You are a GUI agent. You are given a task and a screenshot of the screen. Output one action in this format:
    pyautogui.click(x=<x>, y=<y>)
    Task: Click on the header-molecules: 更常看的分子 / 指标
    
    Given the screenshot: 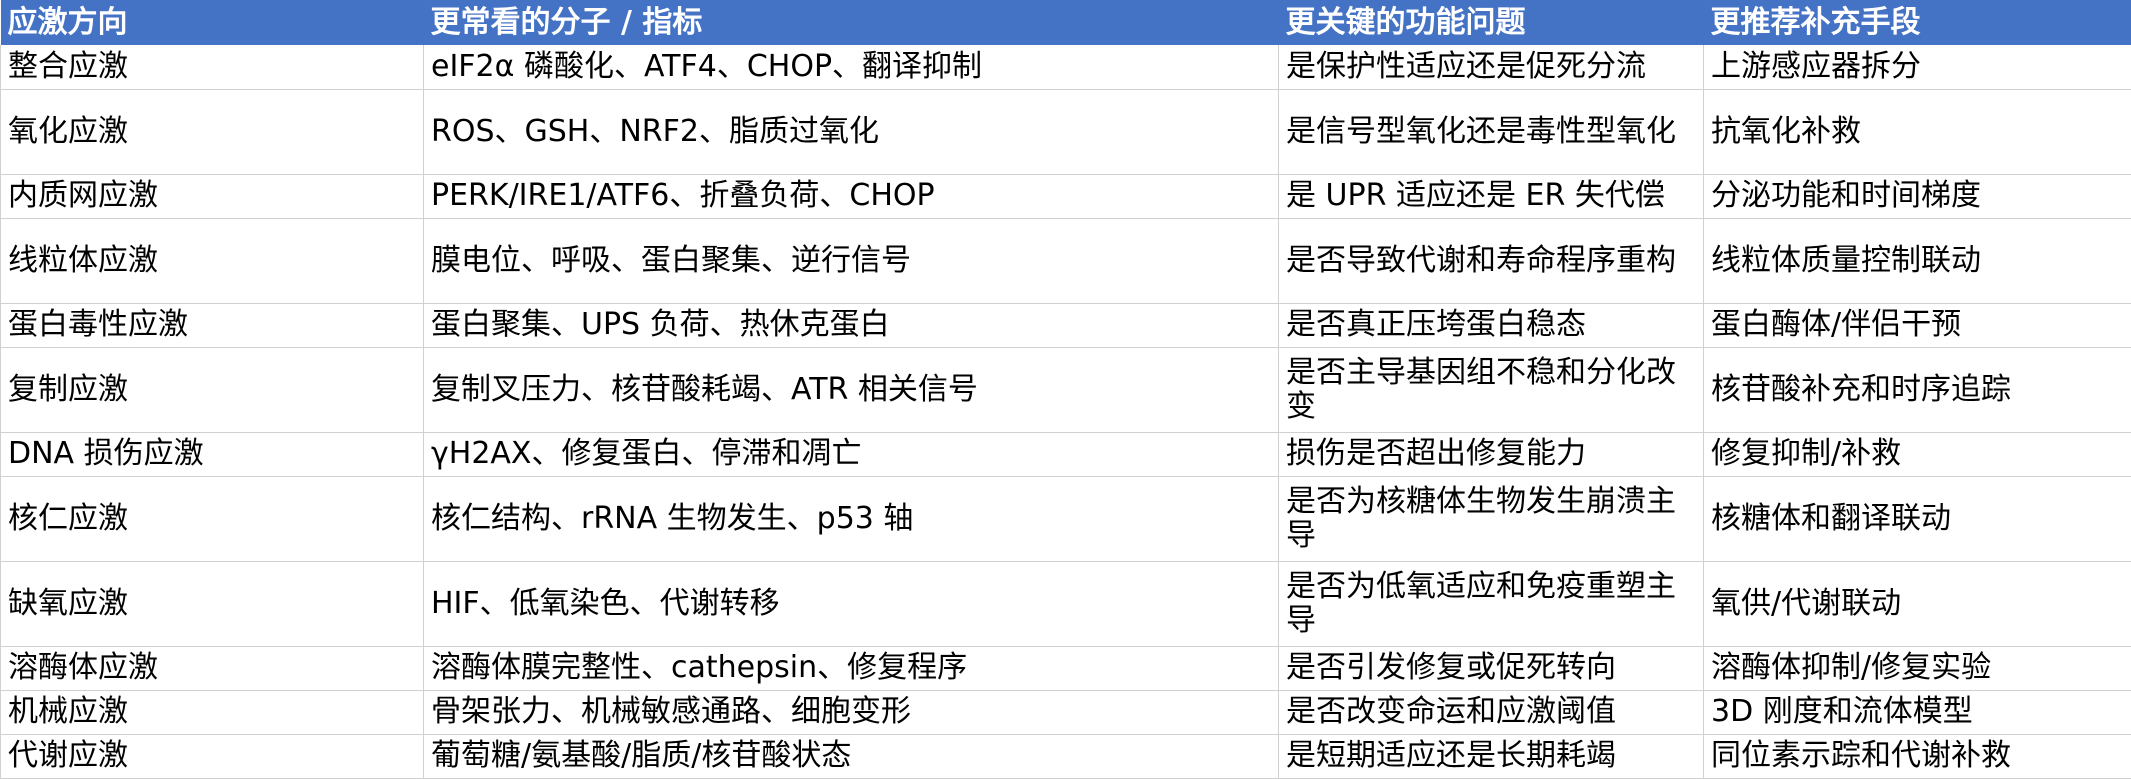 What is the action you would take?
    pyautogui.click(x=851, y=22)
    